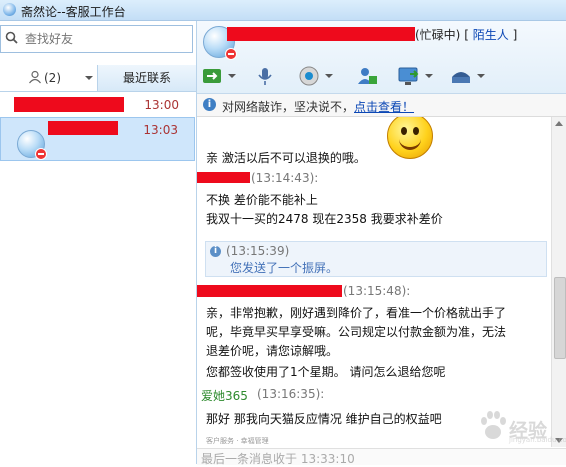  I want to click on contact-item-selected: 13:03, so click(97, 139).